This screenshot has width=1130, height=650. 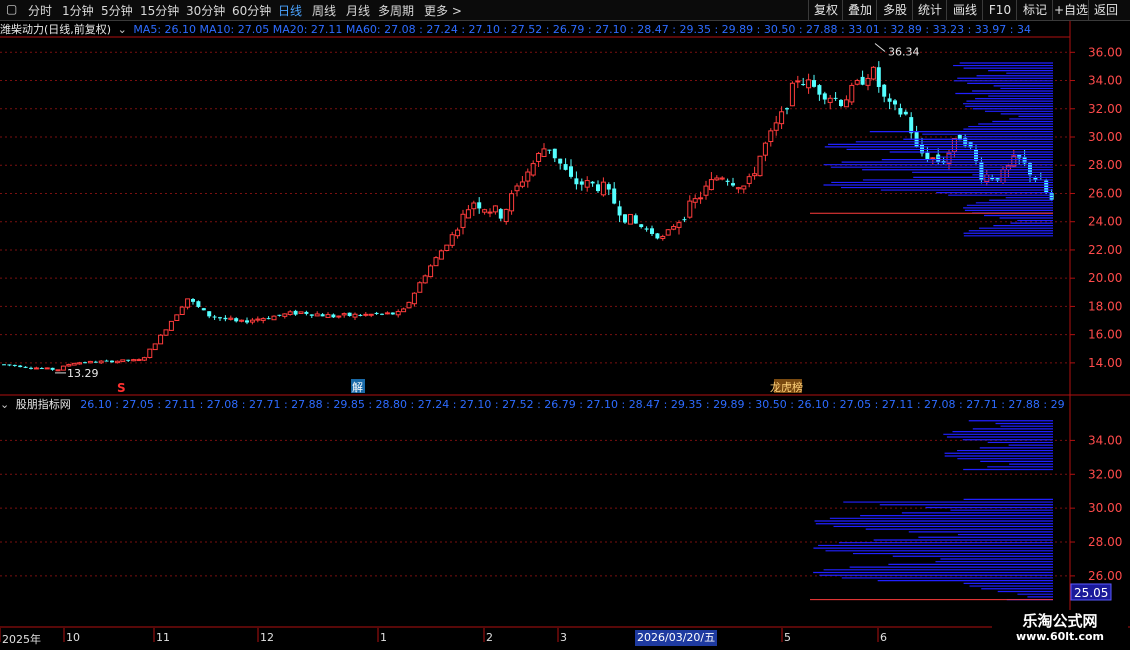 What do you see at coordinates (563, 637) in the screenshot?
I see `time-axis-label: 3` at bounding box center [563, 637].